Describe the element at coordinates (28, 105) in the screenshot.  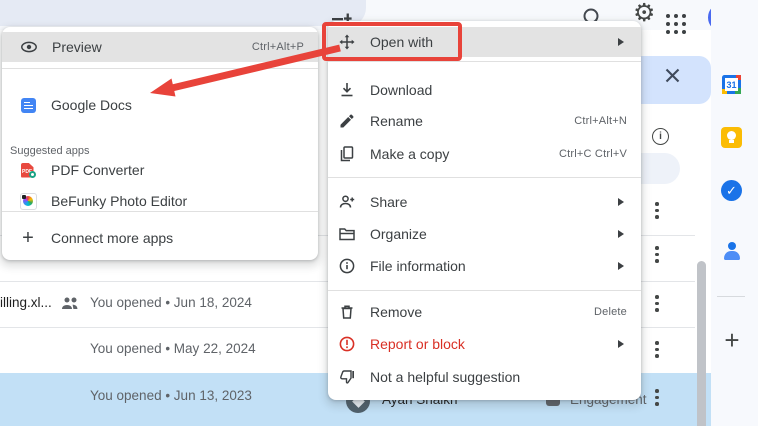
I see `google-docs-icon` at that location.